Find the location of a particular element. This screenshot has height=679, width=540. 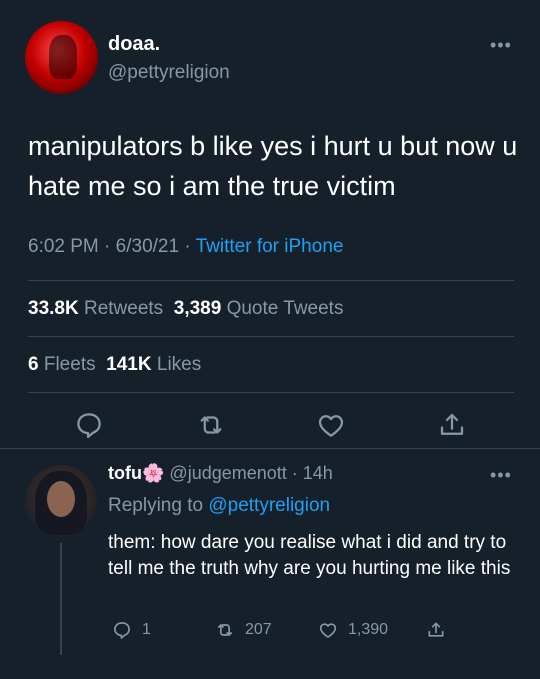

retweet-count: 207 is located at coordinates (258, 629).